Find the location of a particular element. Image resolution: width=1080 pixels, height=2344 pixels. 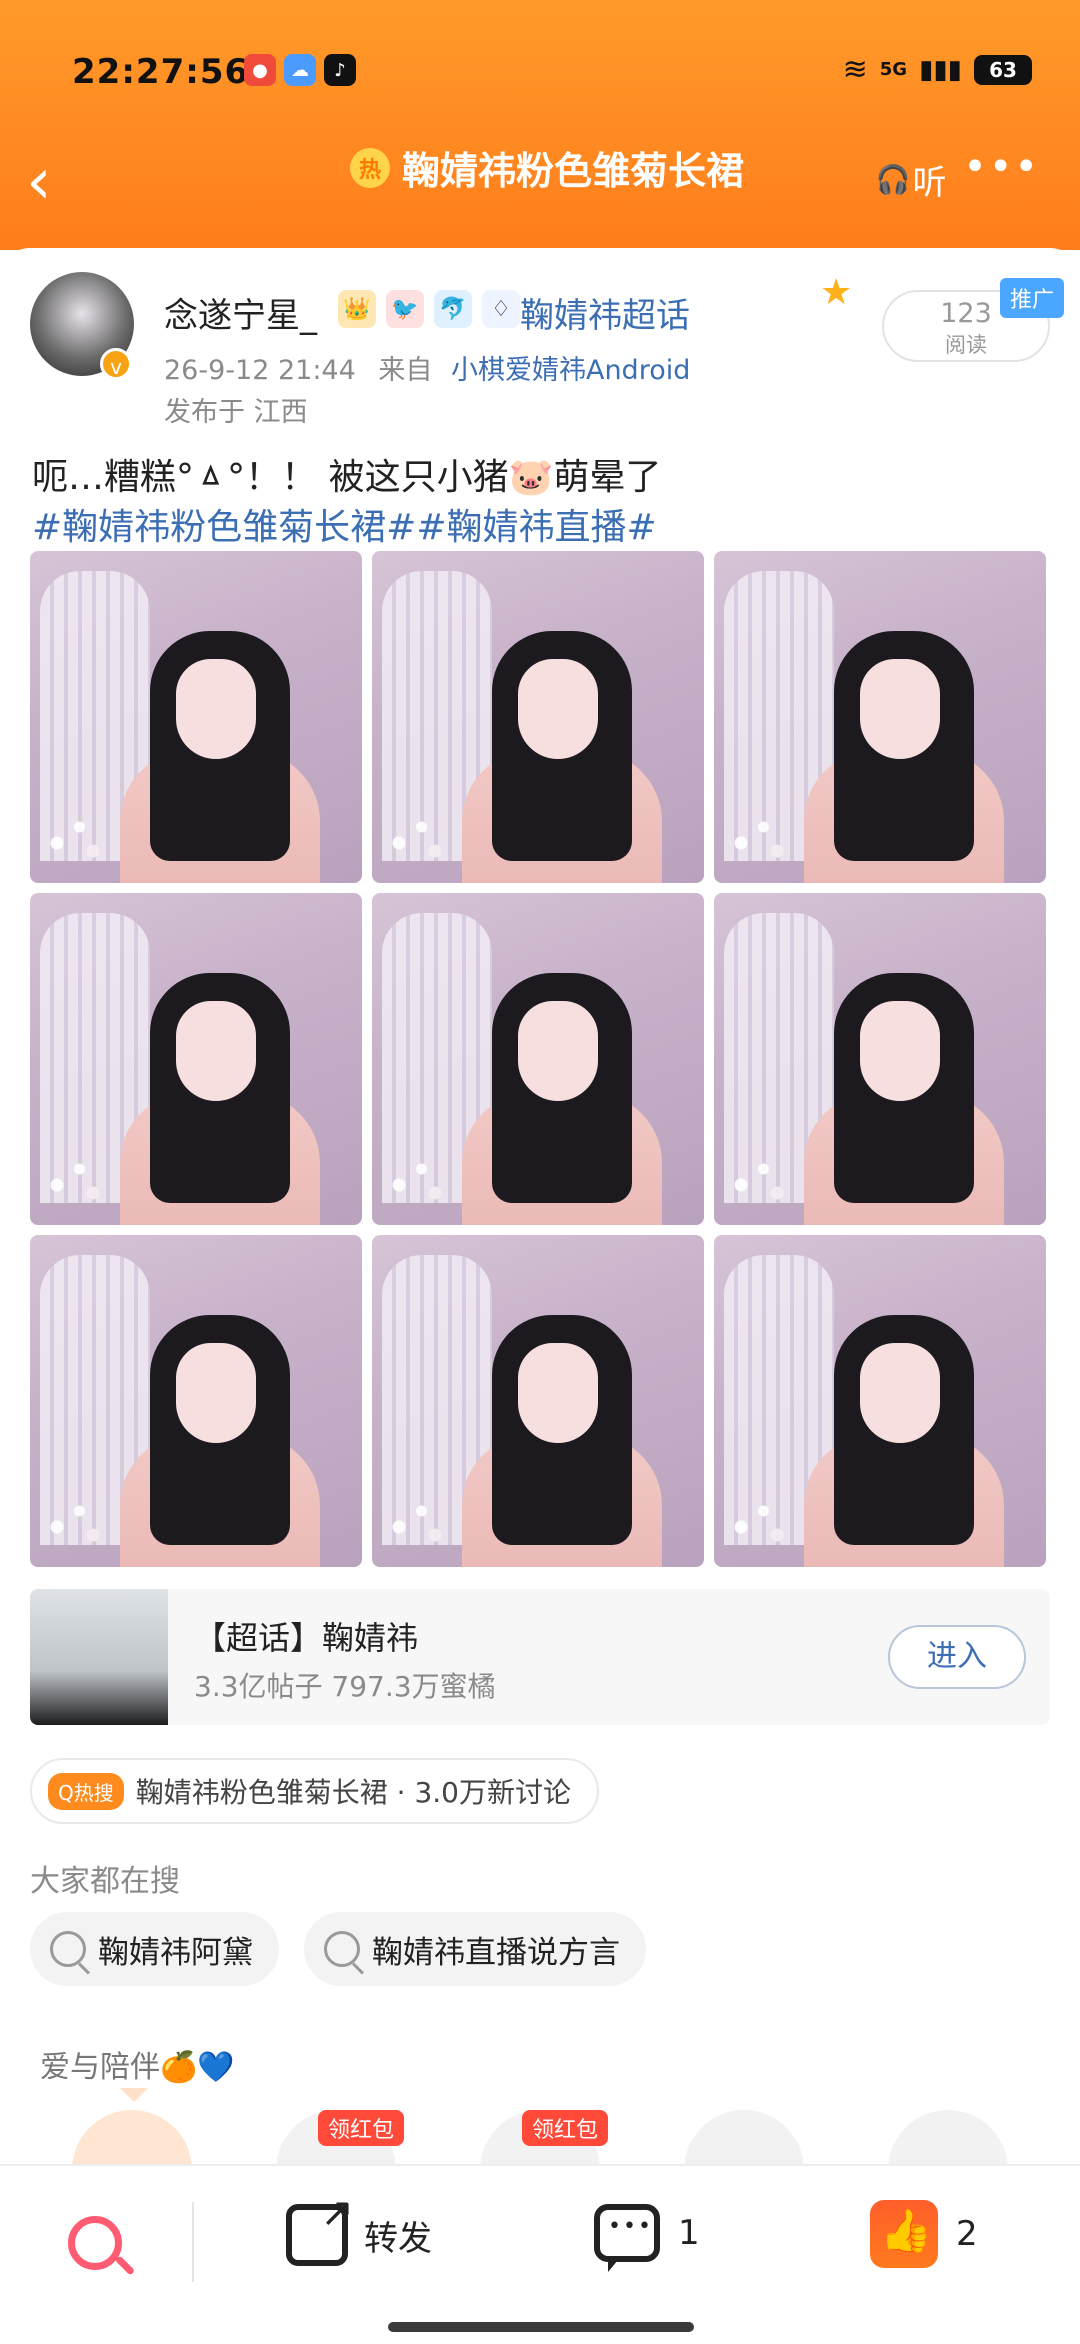

hot-search-text: 鞠婧祎粉色雏菊长裙 · 3.0万新讨论 is located at coordinates (353, 1792).